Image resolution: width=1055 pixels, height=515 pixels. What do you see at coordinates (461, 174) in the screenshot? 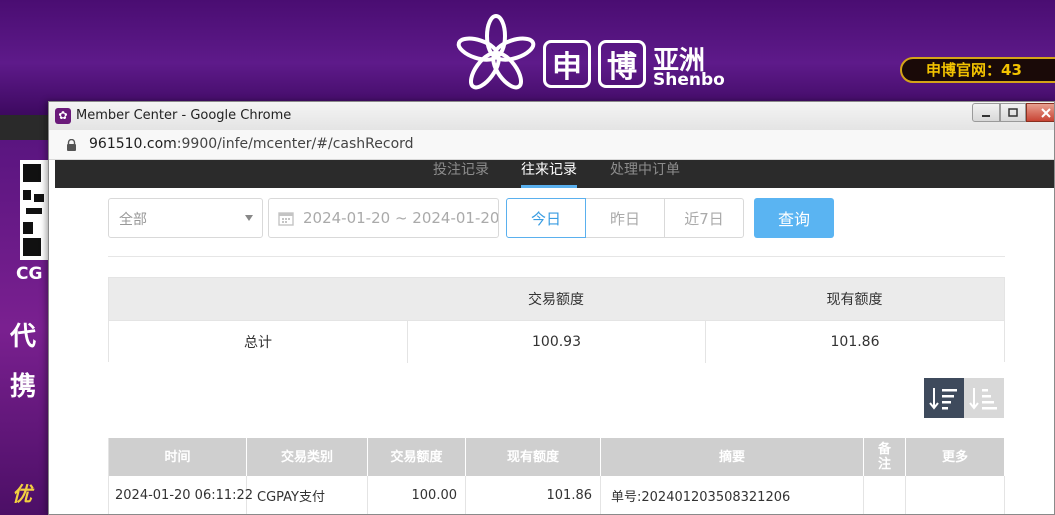
I see `tab-bet-records: 投注记录` at bounding box center [461, 174].